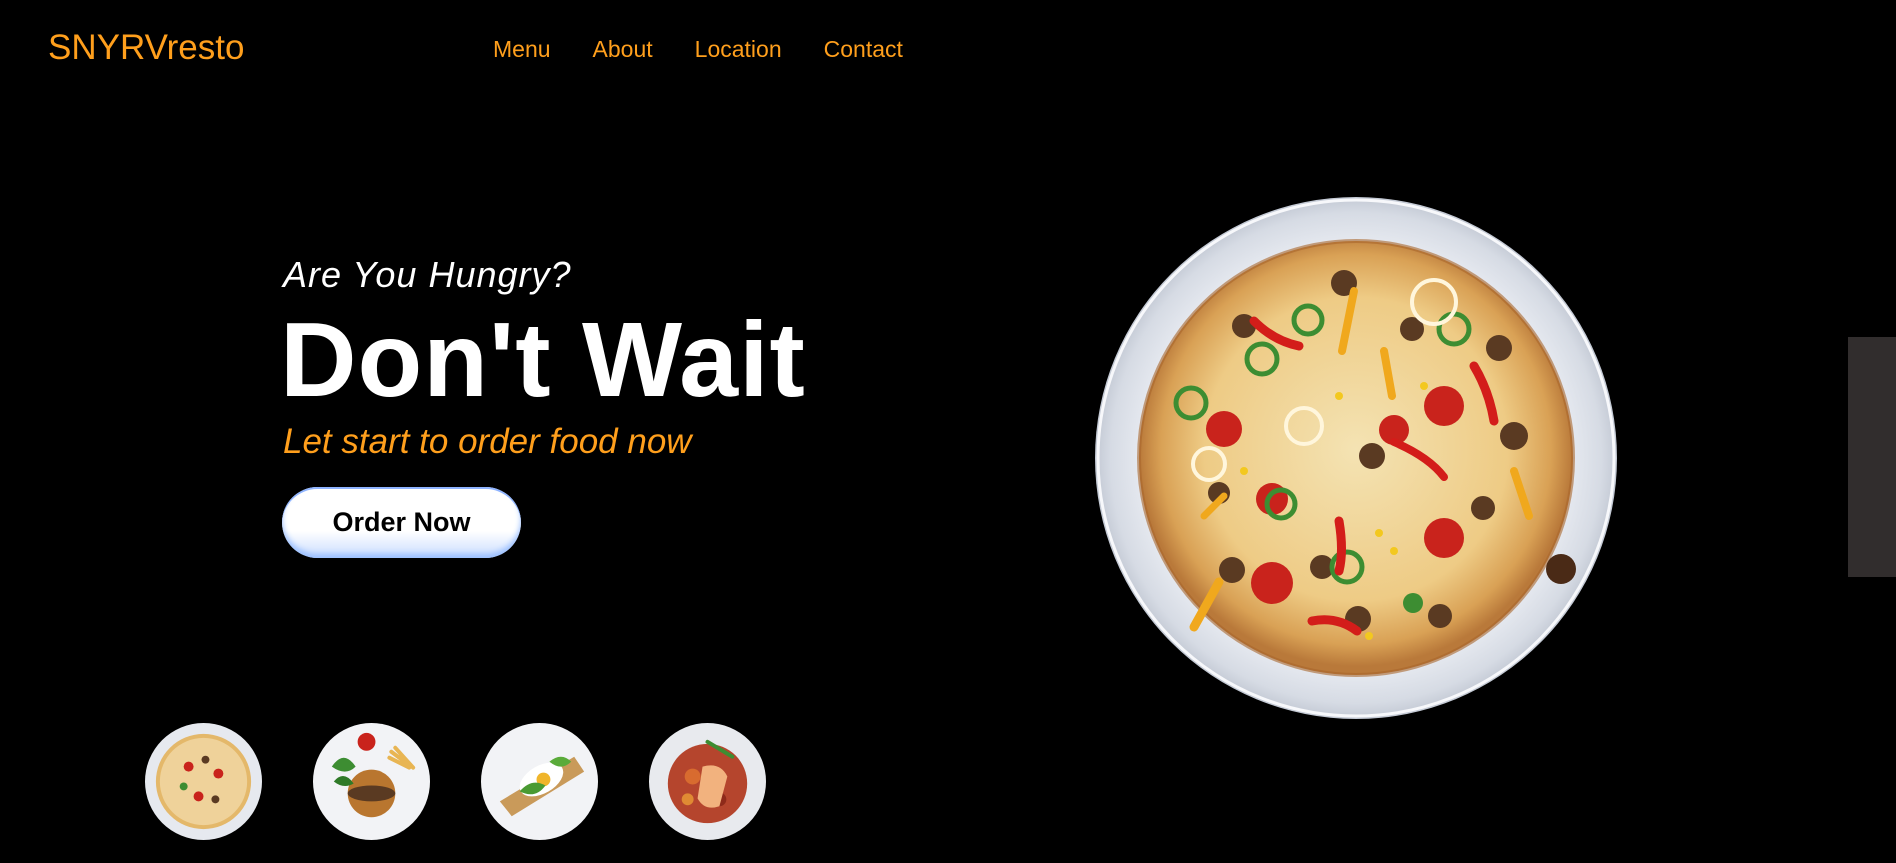  Describe the element at coordinates (543, 360) in the screenshot. I see `hero-title: Don't Wait` at that location.